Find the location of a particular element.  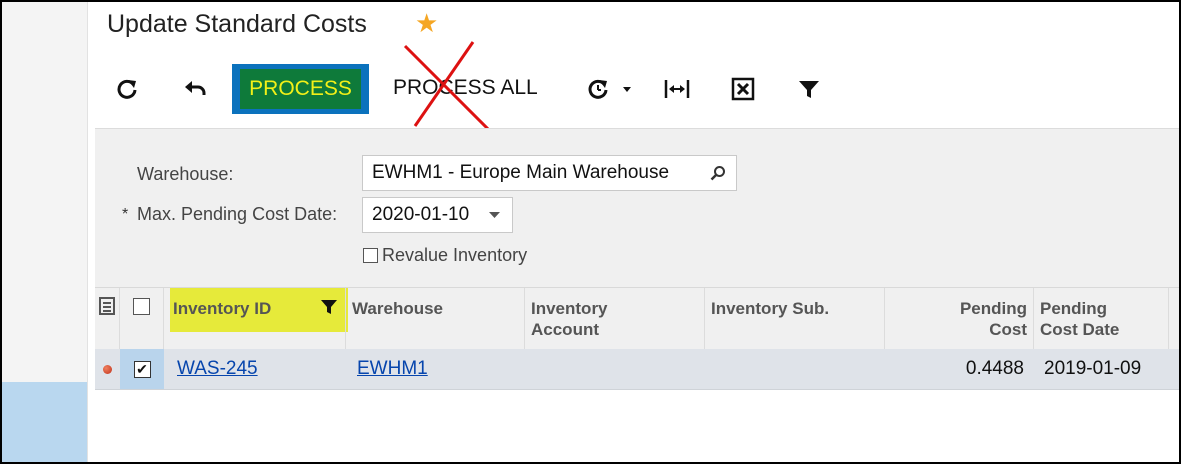

max-pending-cost-date-input: 2020-01-10 is located at coordinates (437, 215).